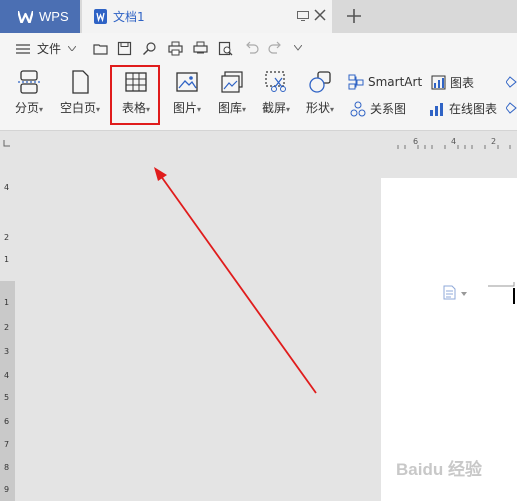 The image size is (517, 501). Describe the element at coordinates (251, 48) in the screenshot. I see `undo-icon` at that location.